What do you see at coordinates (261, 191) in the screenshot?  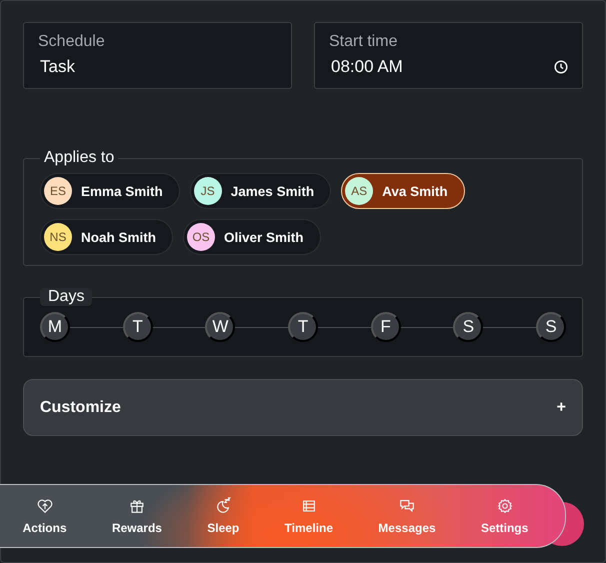 I see `person-chip: JS James Smith` at bounding box center [261, 191].